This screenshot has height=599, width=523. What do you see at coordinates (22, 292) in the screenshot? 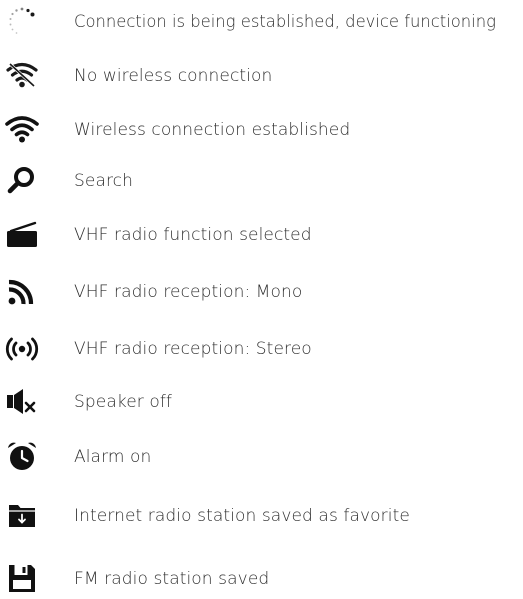
I see `rss-mono-icon` at bounding box center [22, 292].